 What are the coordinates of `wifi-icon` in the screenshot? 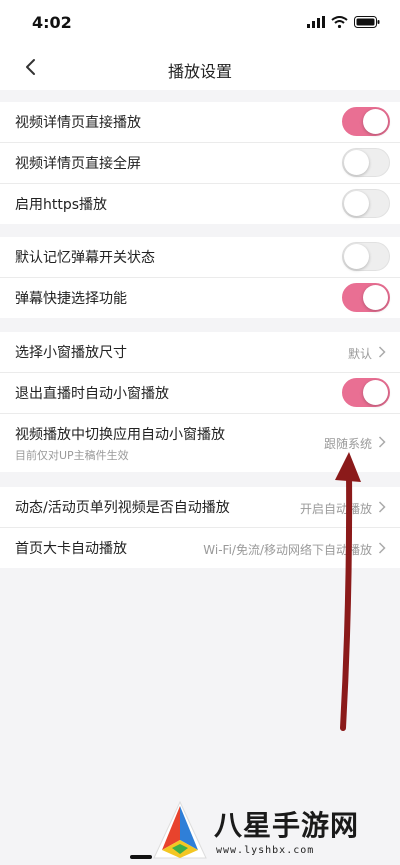 It's located at (339, 22).